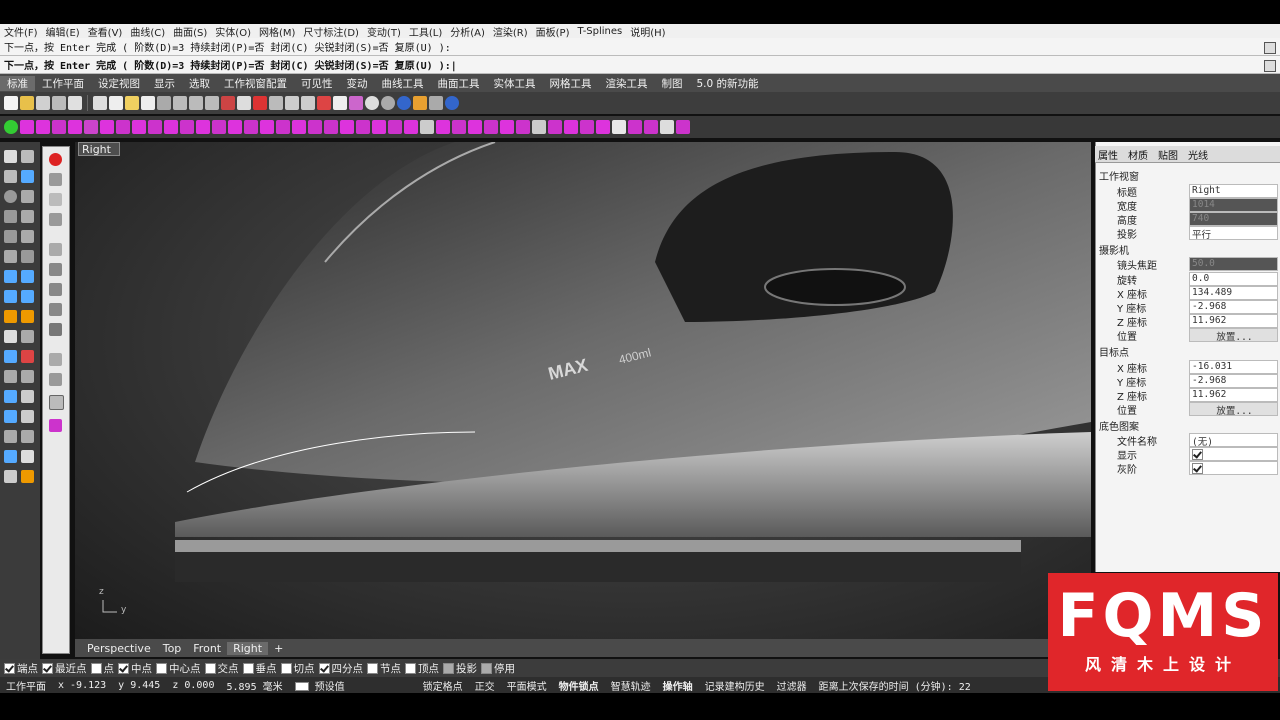 The width and height of the screenshot is (1280, 720). Describe the element at coordinates (1233, 440) in the screenshot. I see `prop-filename-field: (无)` at that location.